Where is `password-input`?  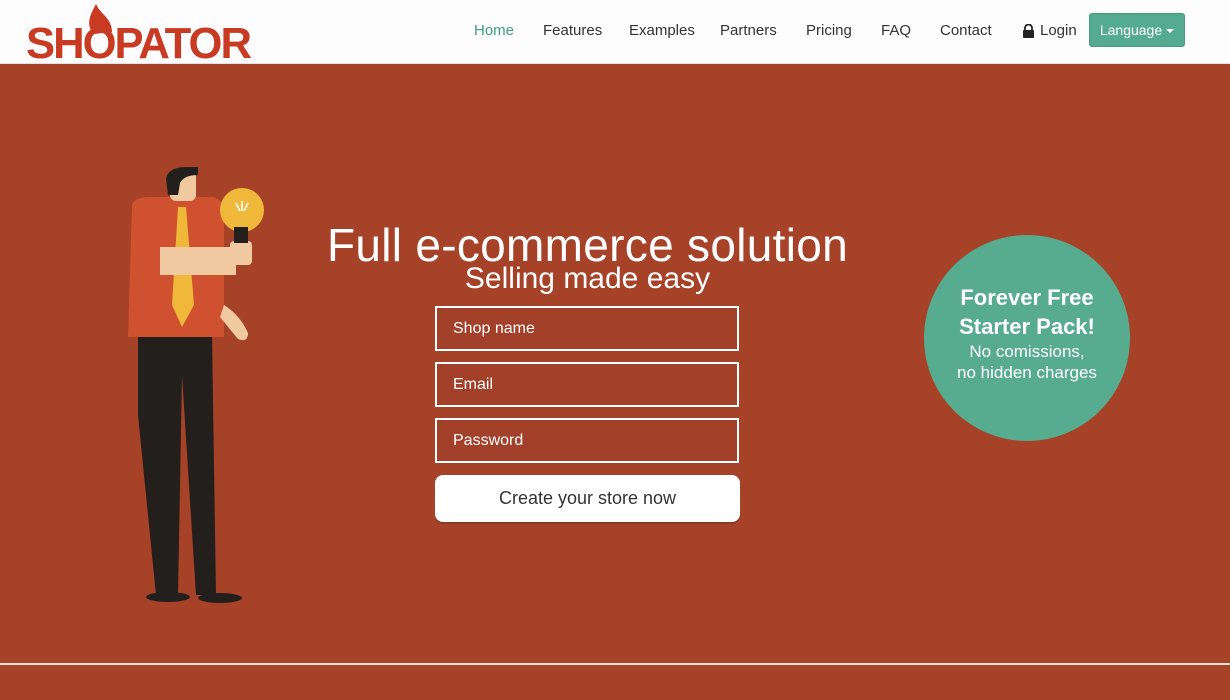 password-input is located at coordinates (587, 440).